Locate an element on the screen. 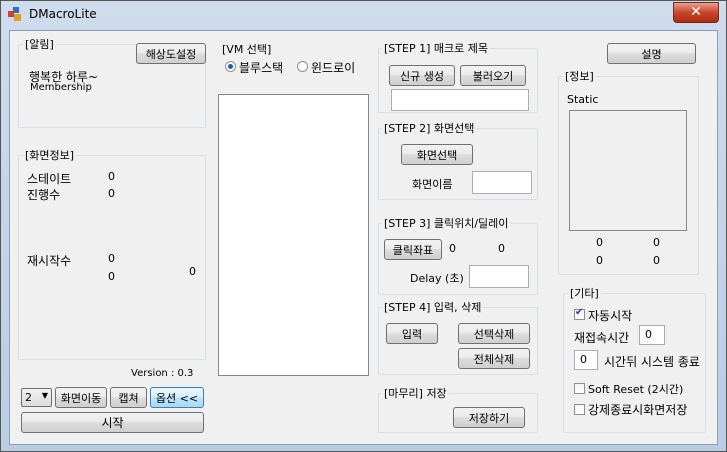 The image size is (727, 452). chevron-down-icon: ▼ is located at coordinates (44, 395).